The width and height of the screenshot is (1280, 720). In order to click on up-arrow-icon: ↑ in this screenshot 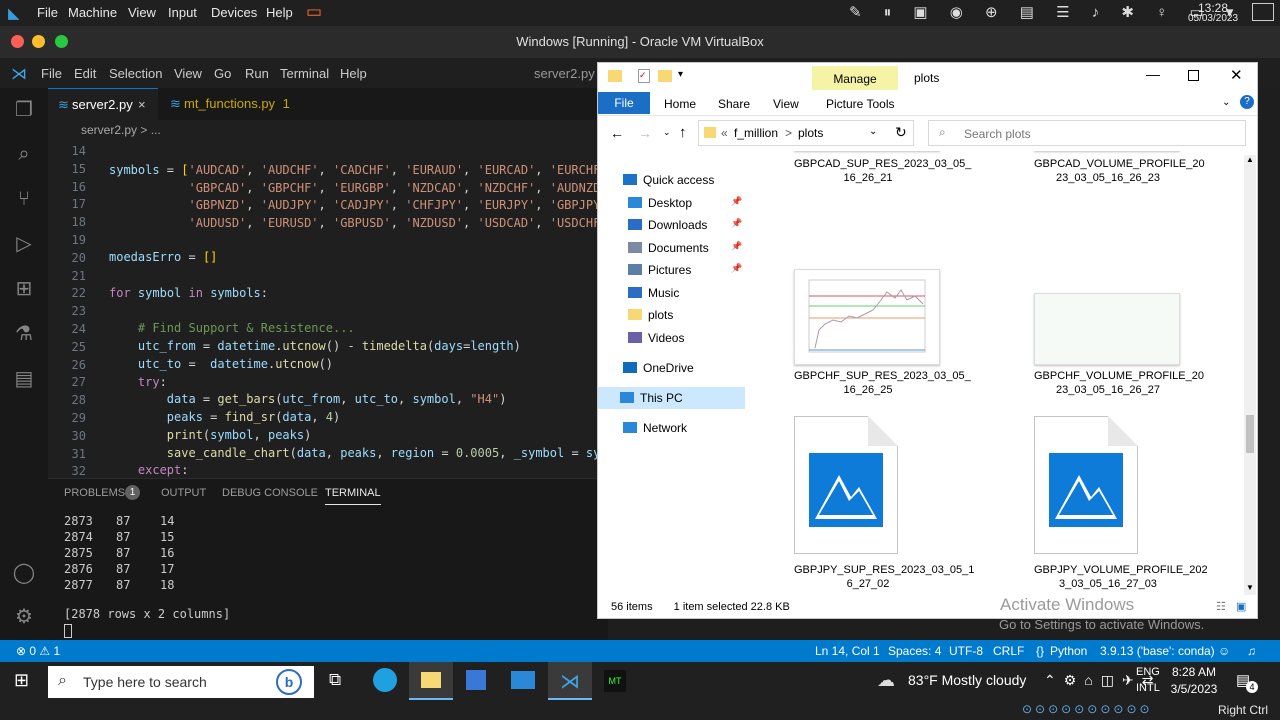, I will do `click(683, 132)`.